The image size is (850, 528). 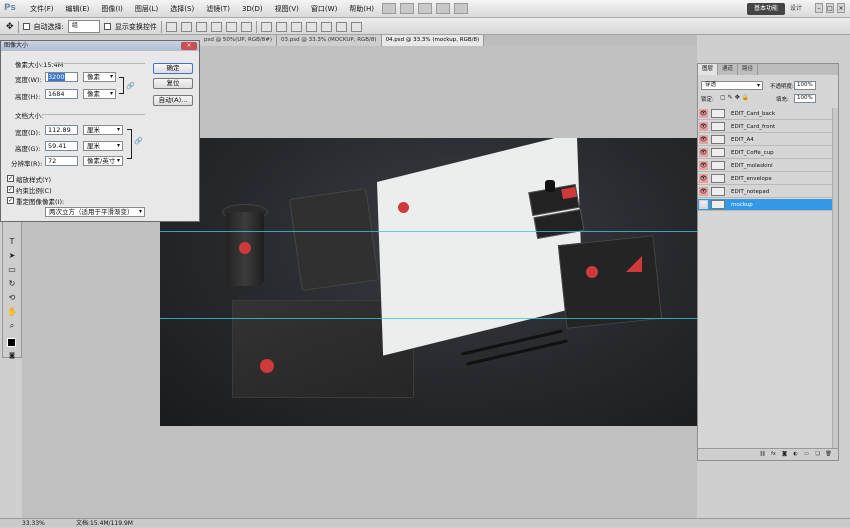 I want to click on bridge-icon, so click(x=389, y=8).